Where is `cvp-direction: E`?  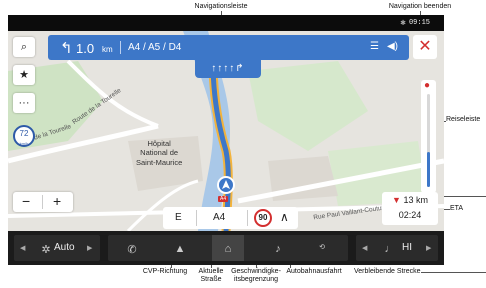
cvp-direction: E is located at coordinates (178, 217).